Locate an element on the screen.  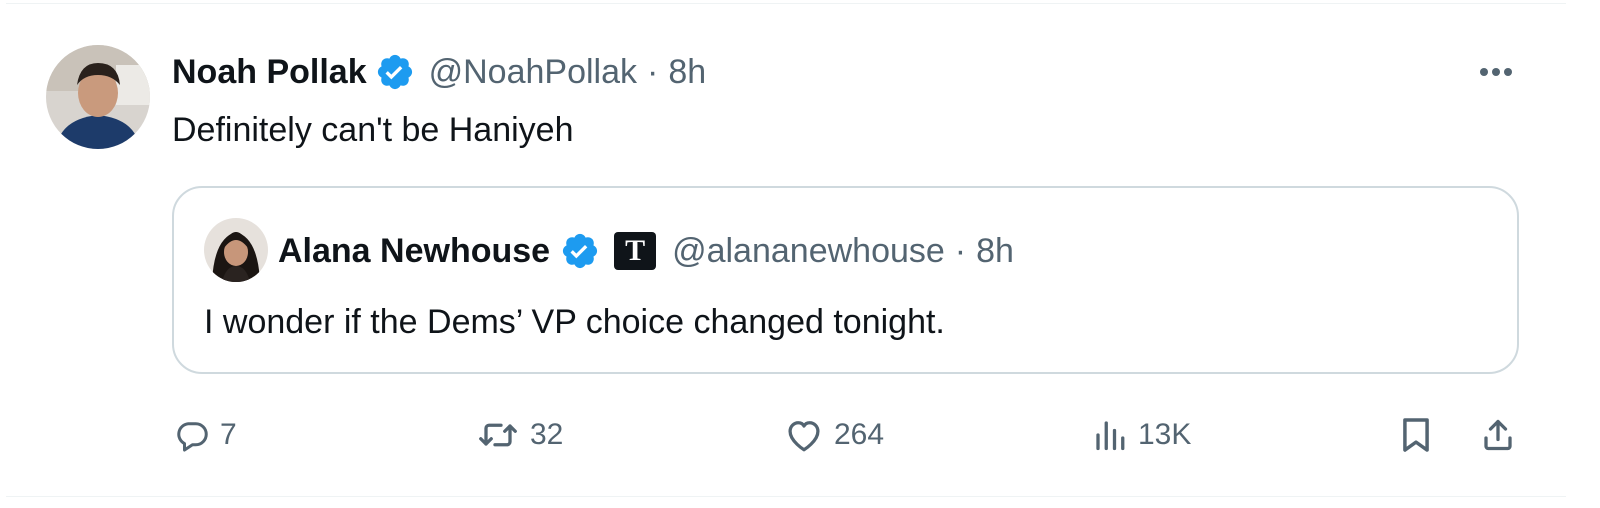
quoted-tweet-header: Alana Newhouse T @alananewhouse · 8h is located at coordinates (646, 251).